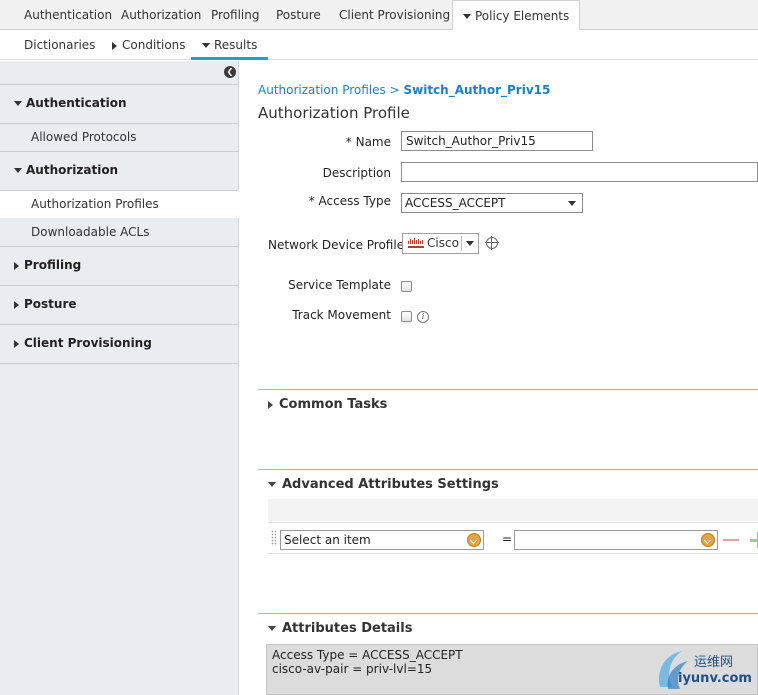 Image resolution: width=758 pixels, height=695 pixels. What do you see at coordinates (68, 15) in the screenshot?
I see `top-tab-authentication: Authentication` at bounding box center [68, 15].